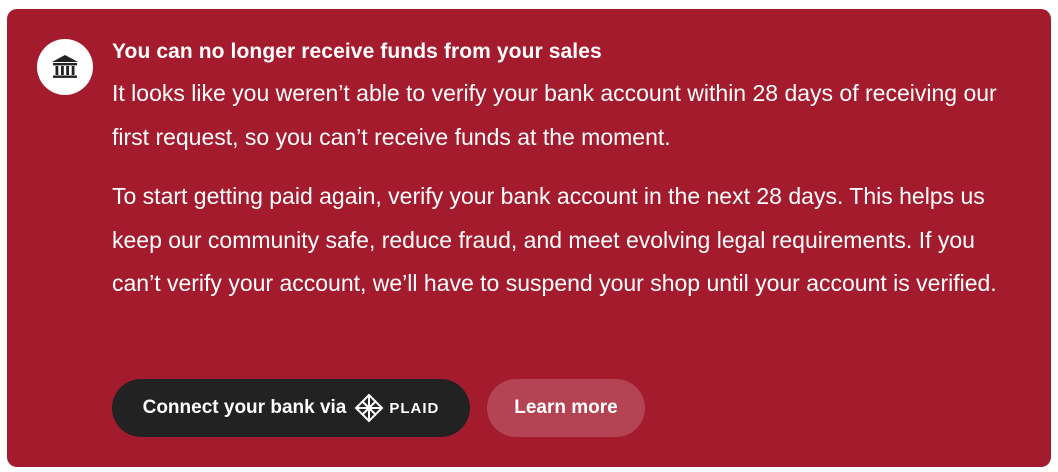  What do you see at coordinates (414, 408) in the screenshot?
I see `plaid-wordmark: PLAID` at bounding box center [414, 408].